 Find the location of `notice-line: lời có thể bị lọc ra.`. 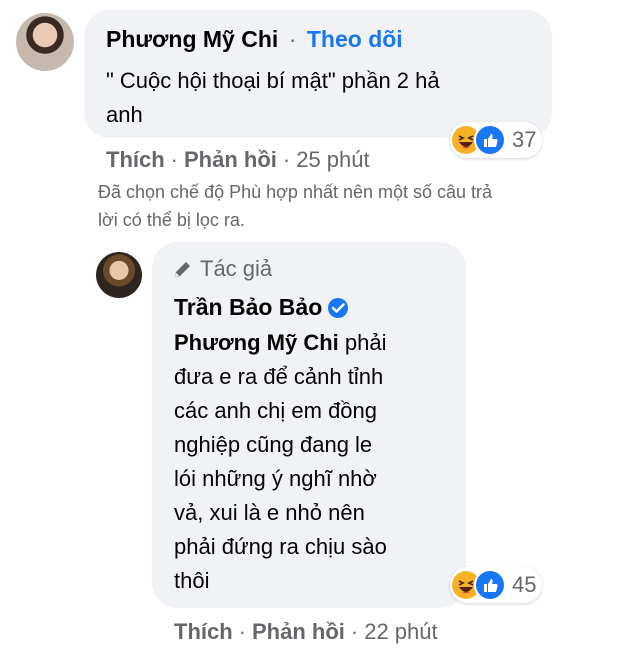

notice-line: lời có thể bị lọc ra. is located at coordinates (171, 220).